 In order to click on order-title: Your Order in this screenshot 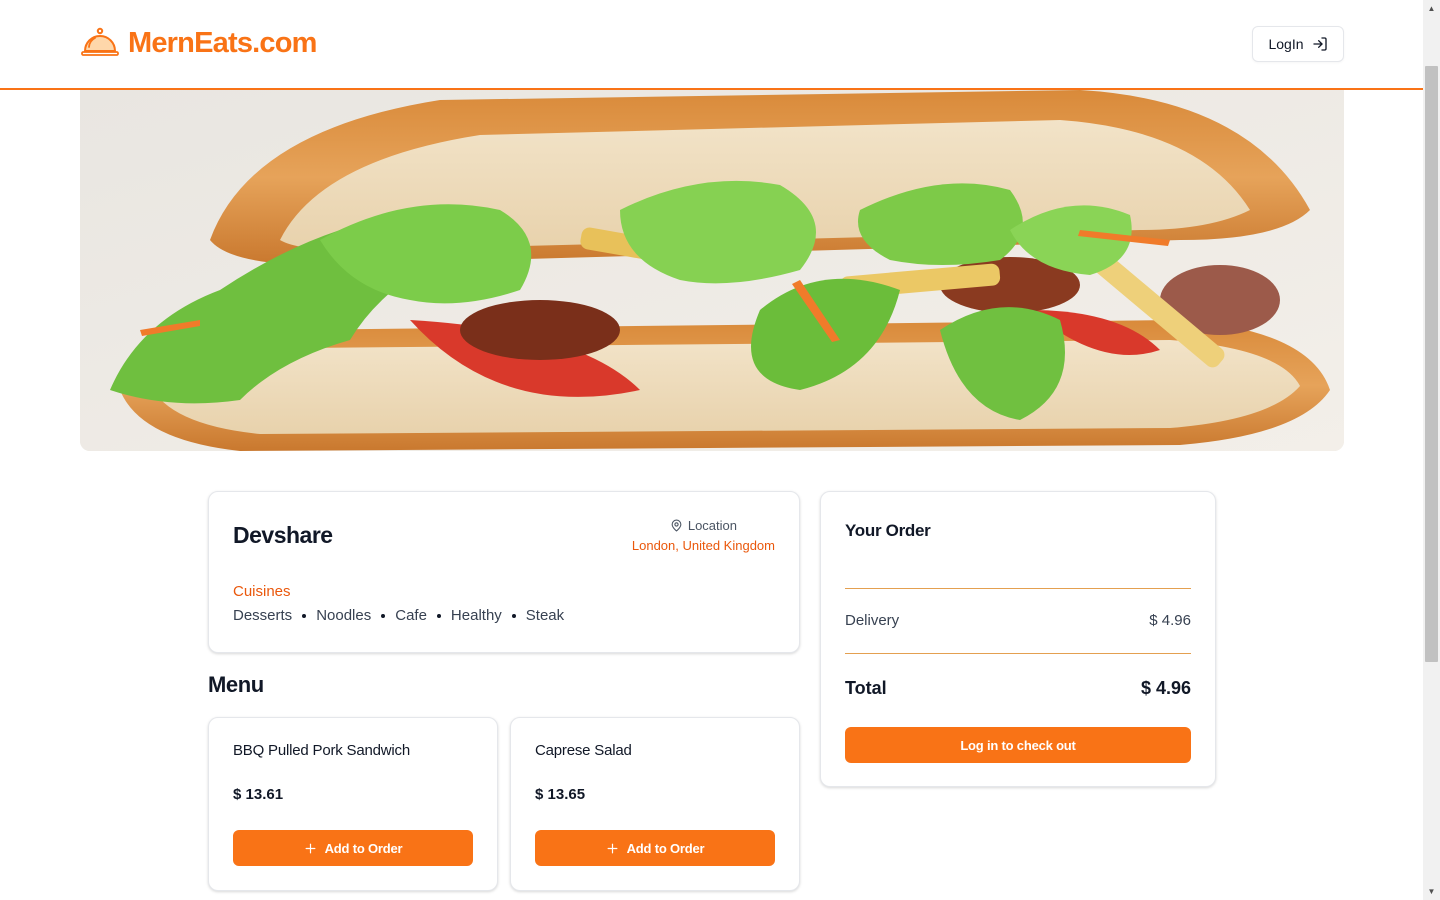, I will do `click(888, 530)`.